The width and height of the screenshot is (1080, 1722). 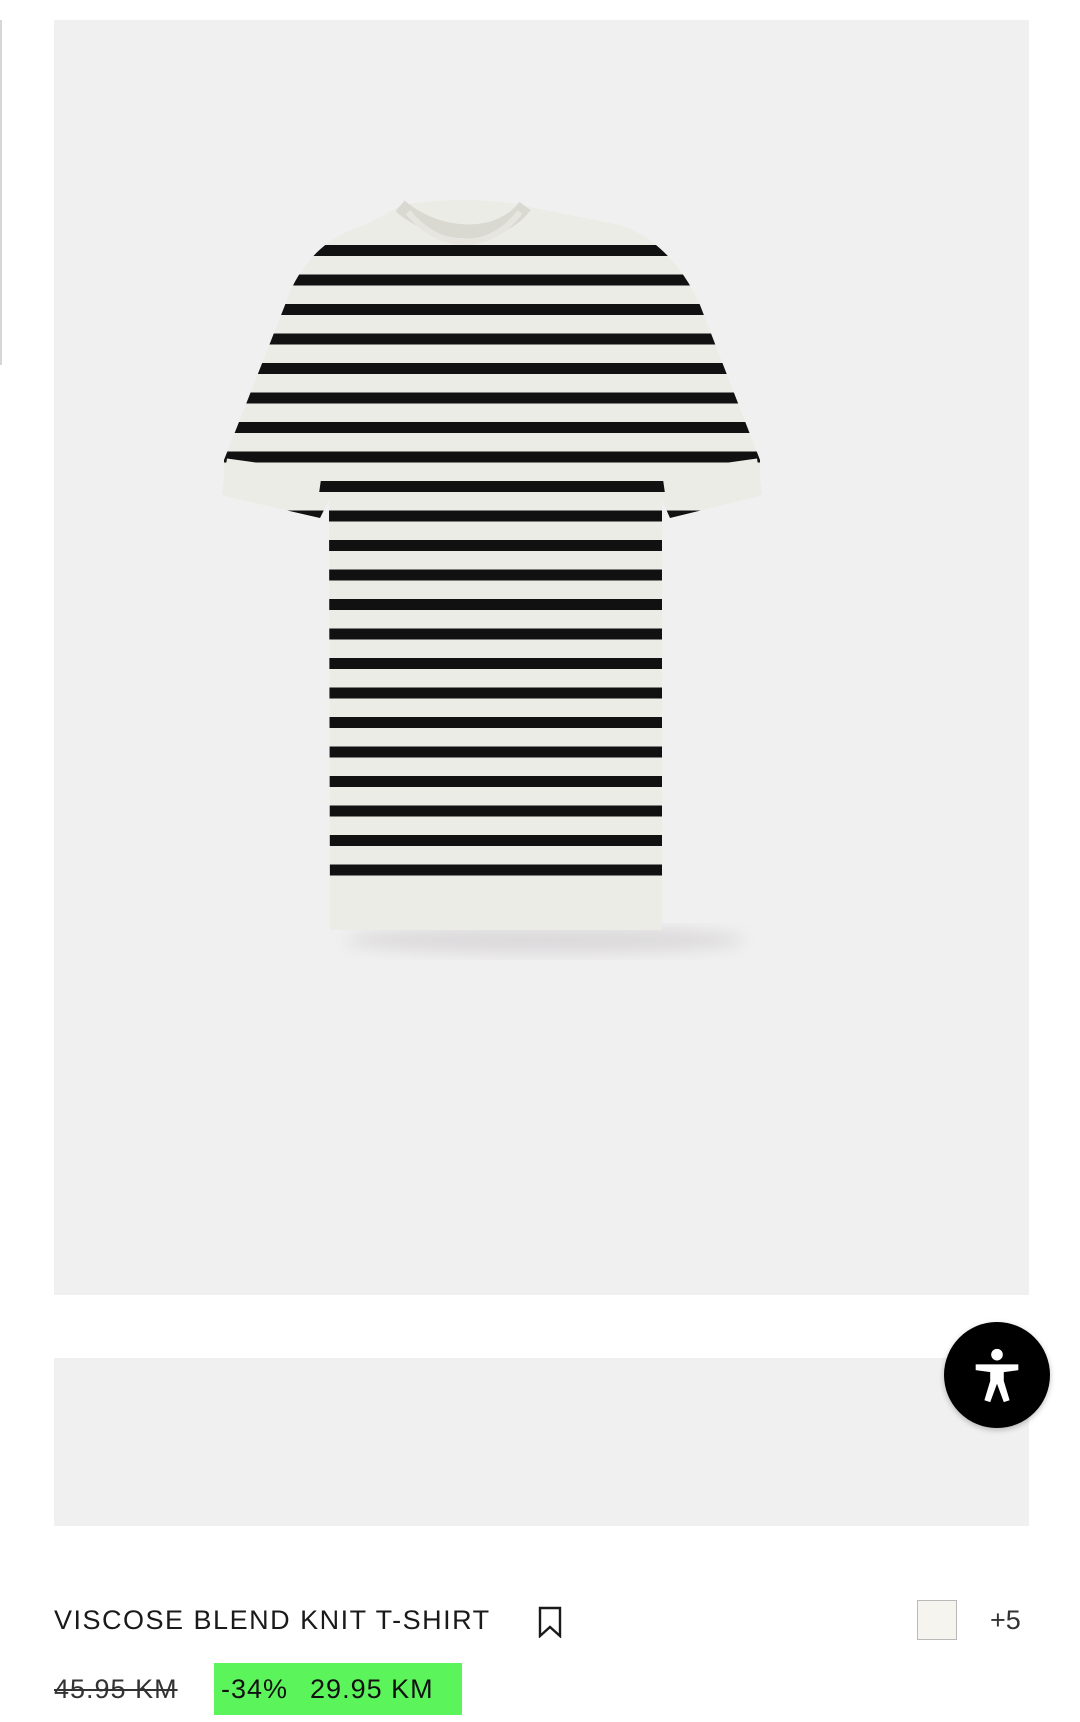 I want to click on bookmark-icon, so click(x=550, y=1622).